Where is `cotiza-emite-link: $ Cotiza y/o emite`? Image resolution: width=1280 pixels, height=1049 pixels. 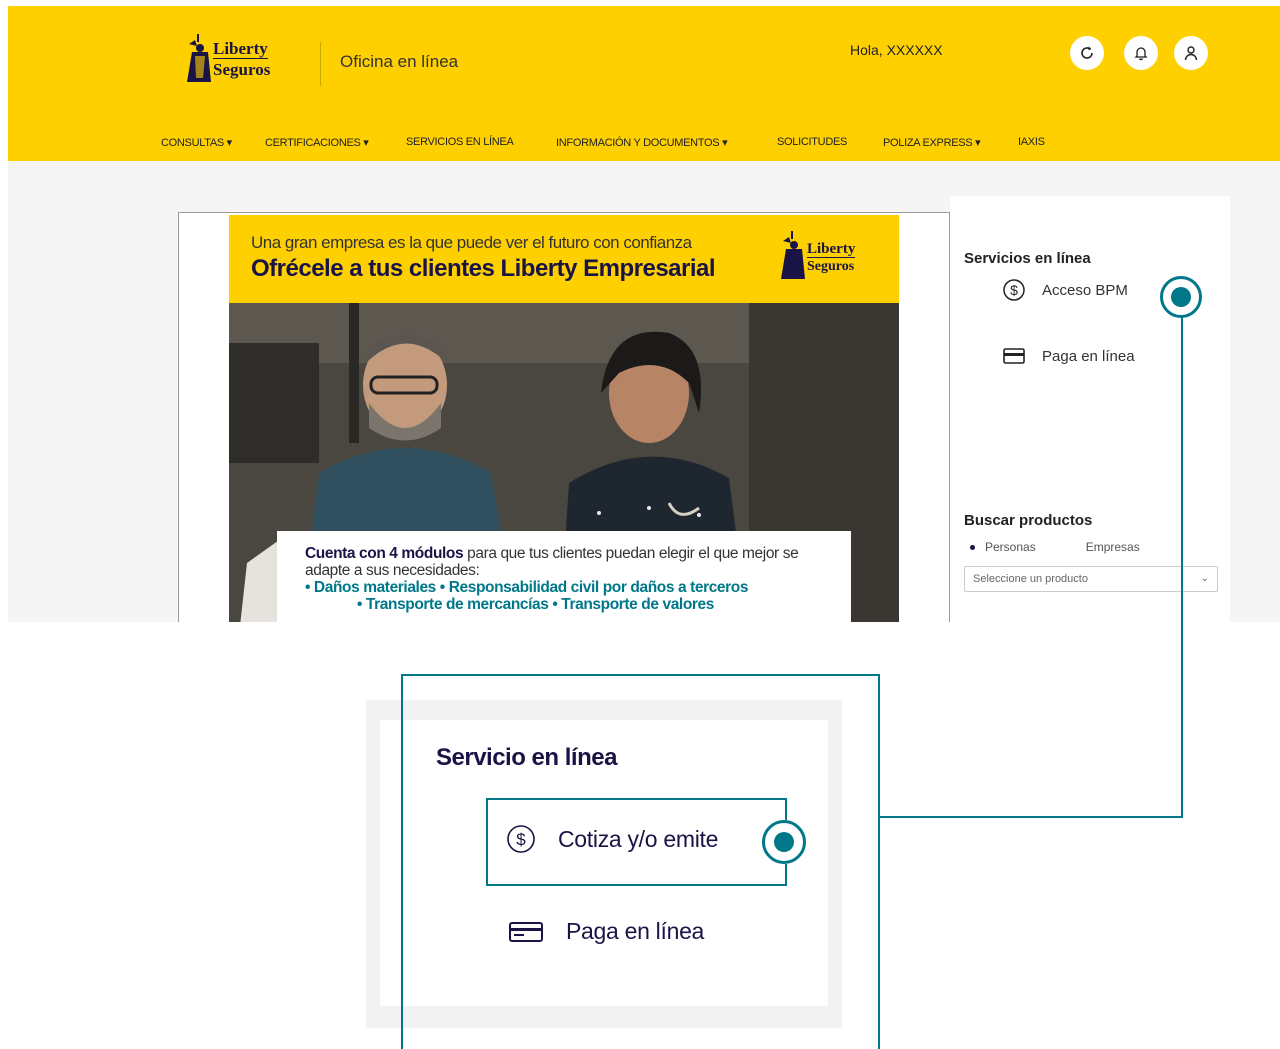 cotiza-emite-link: $ Cotiza y/o emite is located at coordinates (612, 839).